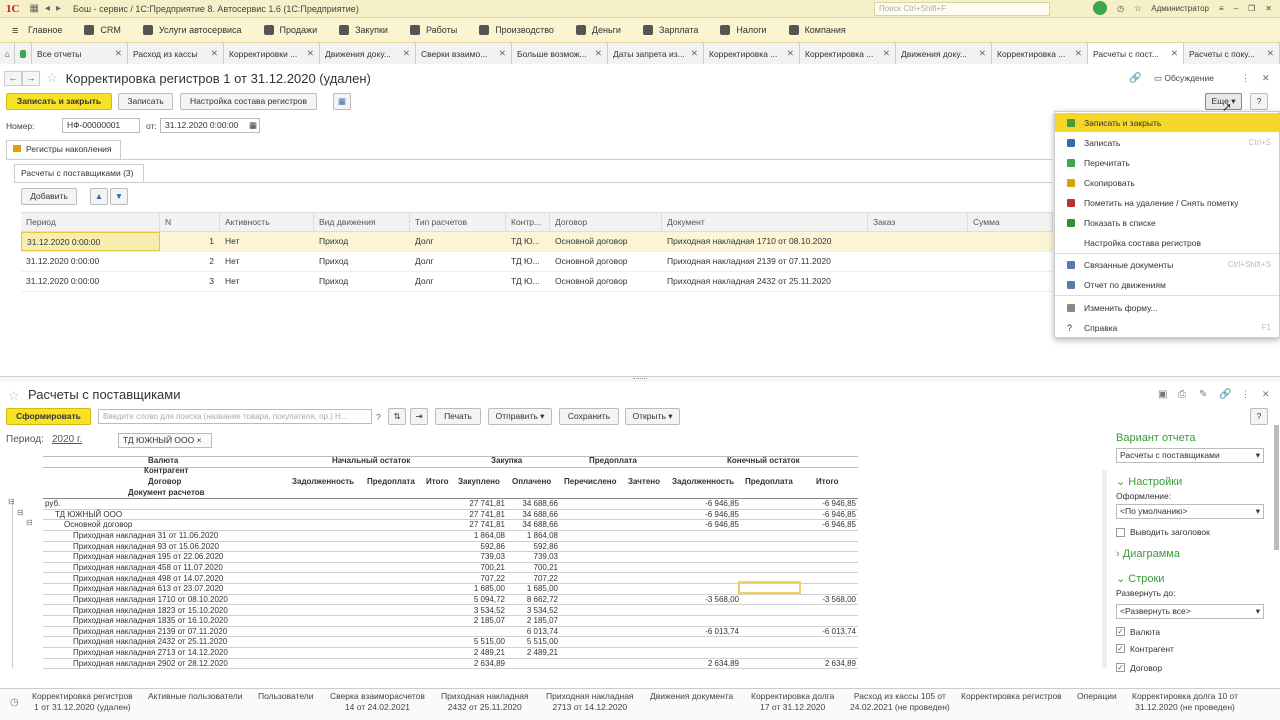  What do you see at coordinates (536, 632) in the screenshot?
I see `report-cell: 6 013,74` at bounding box center [536, 632].